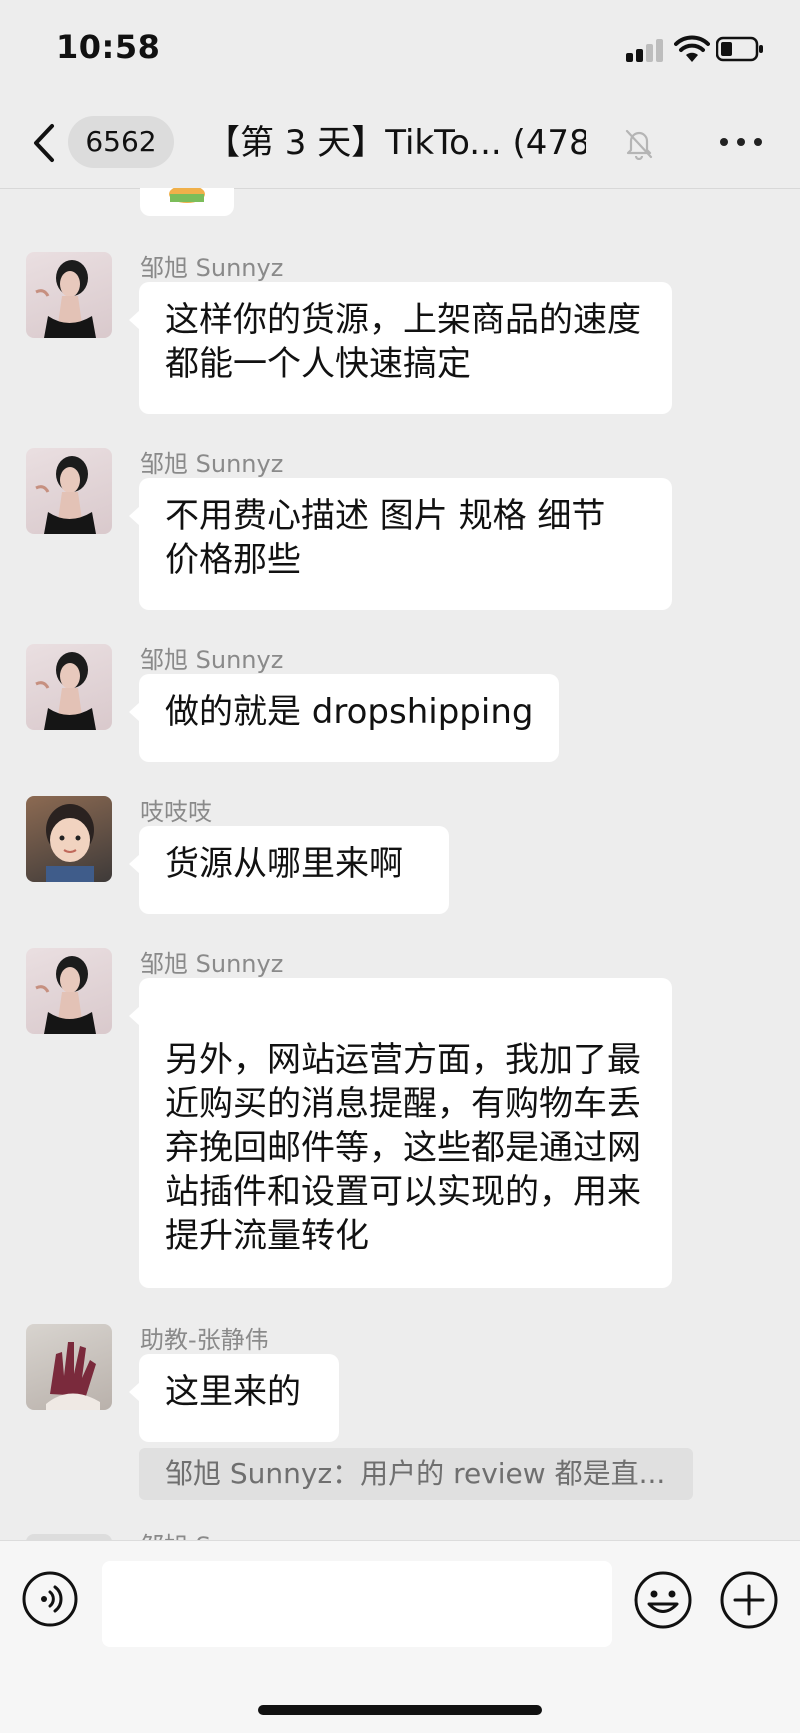 The height and width of the screenshot is (1733, 800). What do you see at coordinates (400, 348) in the screenshot?
I see `message-bubble: 这样你的货源，上架商品的速度 都能一个人快速搞定` at bounding box center [400, 348].